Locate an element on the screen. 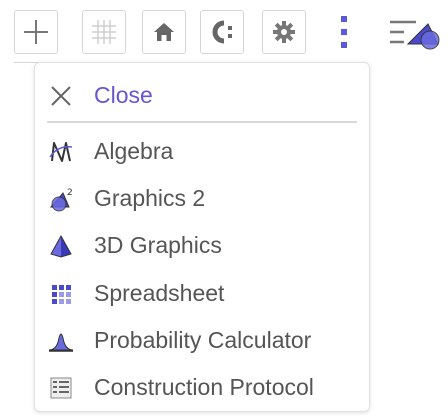  menu-item-label: Algebra is located at coordinates (134, 151).